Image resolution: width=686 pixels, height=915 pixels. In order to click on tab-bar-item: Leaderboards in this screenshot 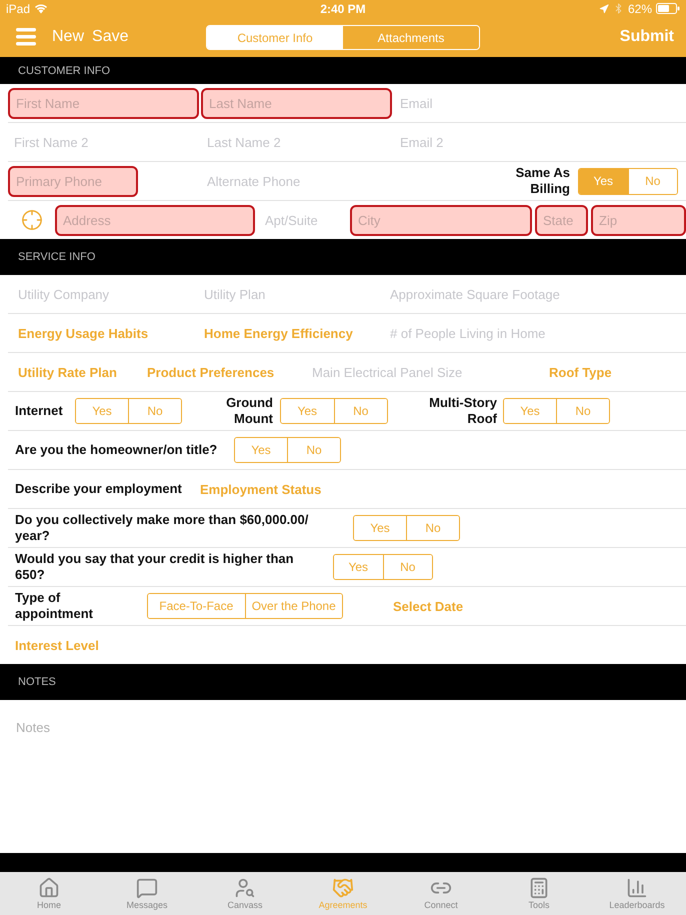, I will do `click(637, 893)`.